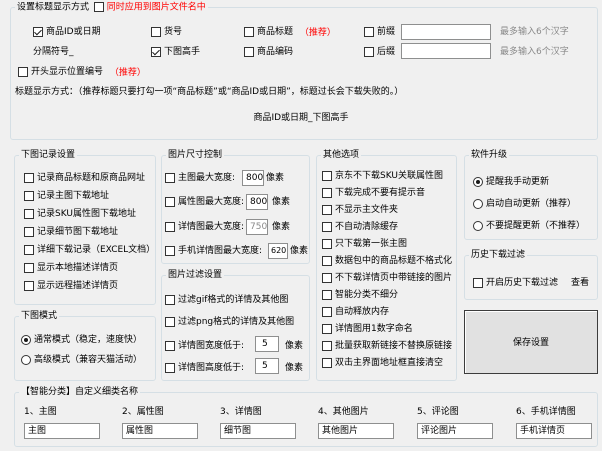 The height and width of the screenshot is (451, 602). I want to click on other-option-2: 不显示主文件夹, so click(360, 210).